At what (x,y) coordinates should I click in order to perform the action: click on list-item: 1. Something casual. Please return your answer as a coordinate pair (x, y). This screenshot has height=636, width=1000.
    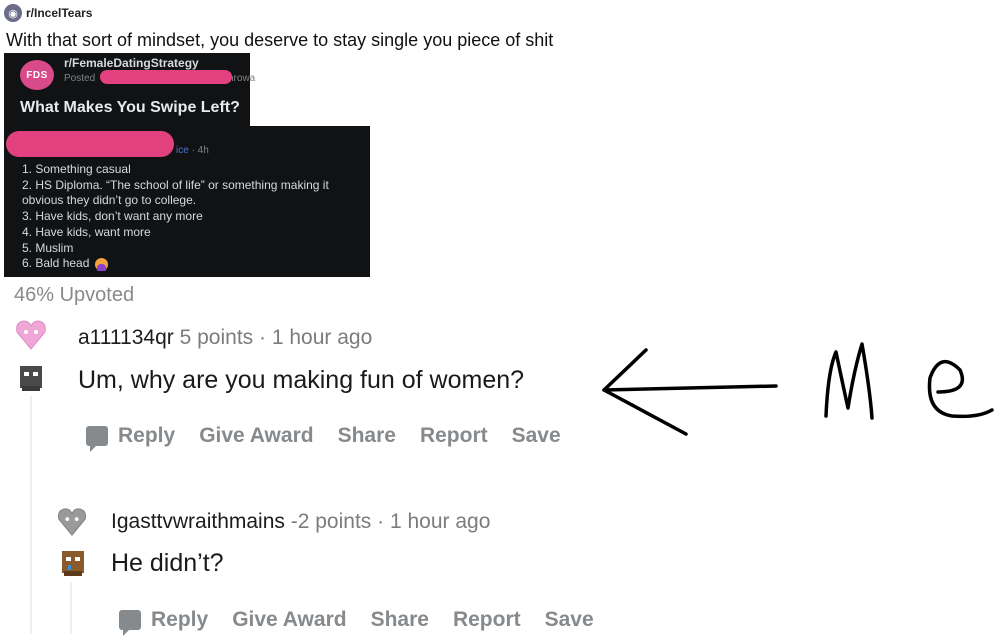
    Looking at the image, I should click on (76, 169).